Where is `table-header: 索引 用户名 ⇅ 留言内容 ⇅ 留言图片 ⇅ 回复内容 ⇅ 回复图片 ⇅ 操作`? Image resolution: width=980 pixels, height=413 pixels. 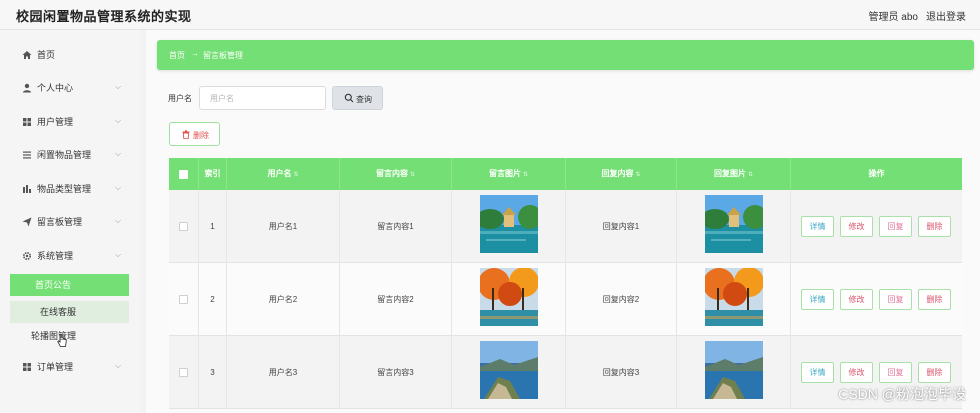
table-header: 索引 用户名 ⇅ 留言内容 ⇅ 留言图片 ⇅ 回复内容 ⇅ 回复图片 ⇅ 操作 is located at coordinates (565, 174).